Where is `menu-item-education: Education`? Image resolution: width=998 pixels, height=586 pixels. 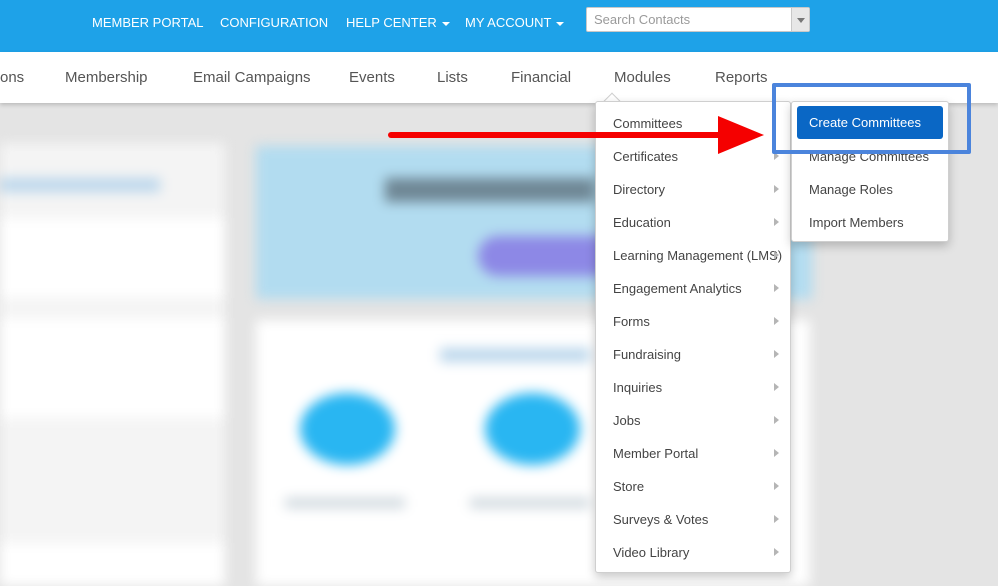 menu-item-education: Education is located at coordinates (694, 222).